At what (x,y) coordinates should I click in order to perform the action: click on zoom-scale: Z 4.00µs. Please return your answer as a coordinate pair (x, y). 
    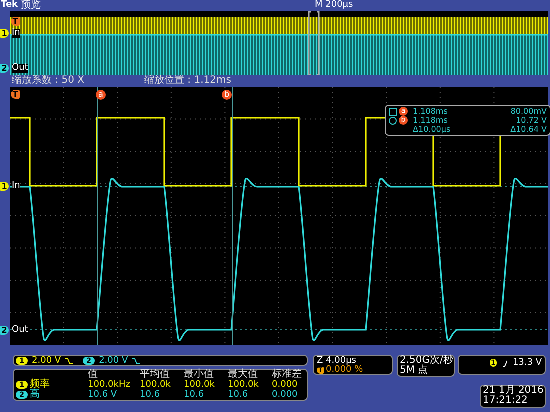
    Looking at the image, I should click on (336, 361).